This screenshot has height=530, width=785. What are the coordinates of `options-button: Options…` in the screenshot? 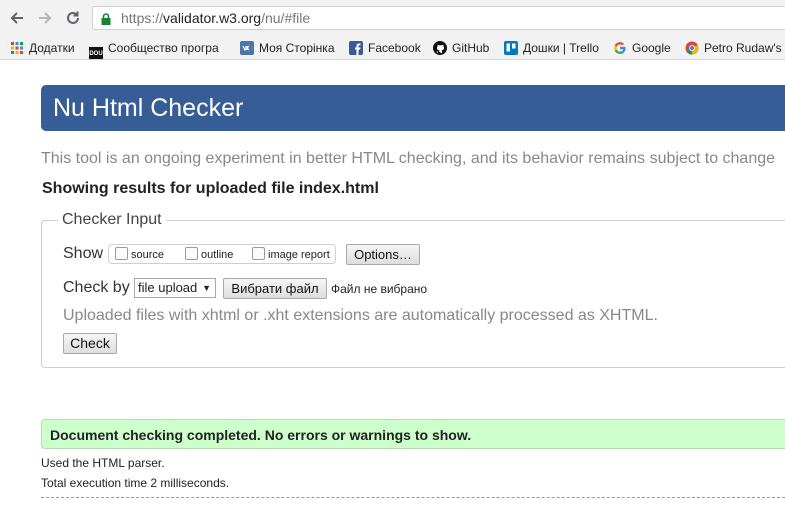 It's located at (383, 254).